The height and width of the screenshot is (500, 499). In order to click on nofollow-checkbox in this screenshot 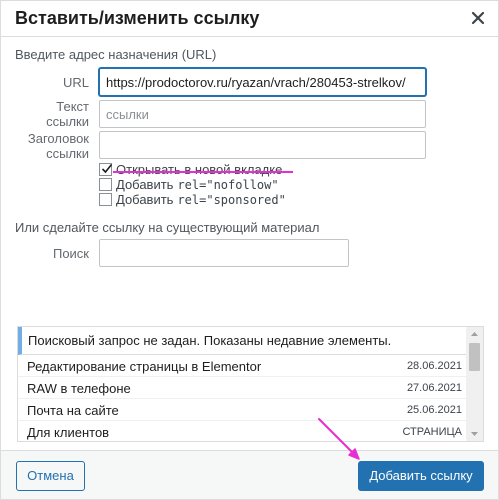, I will do `click(105, 184)`.